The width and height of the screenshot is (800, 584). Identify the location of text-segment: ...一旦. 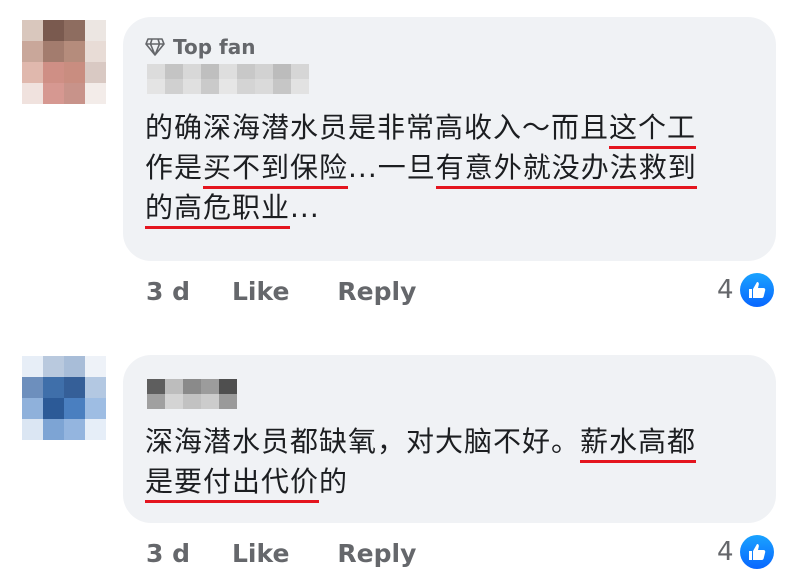
(392, 167).